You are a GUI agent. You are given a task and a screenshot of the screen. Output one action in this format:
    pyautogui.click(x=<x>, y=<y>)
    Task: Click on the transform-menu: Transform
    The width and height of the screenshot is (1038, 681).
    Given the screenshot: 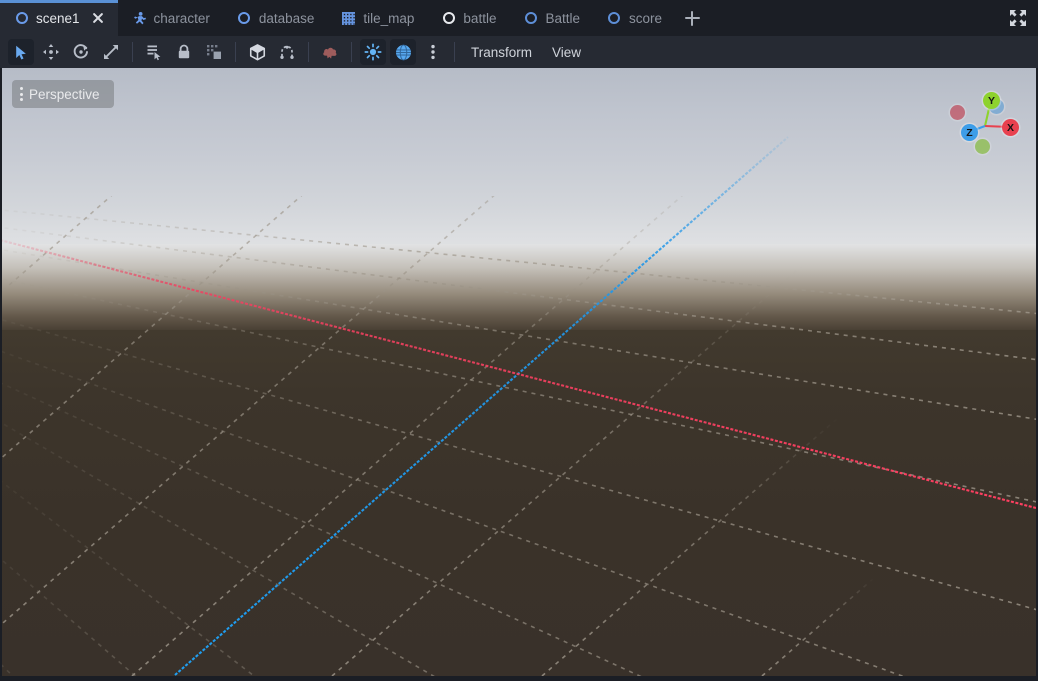 What is the action you would take?
    pyautogui.click(x=501, y=52)
    